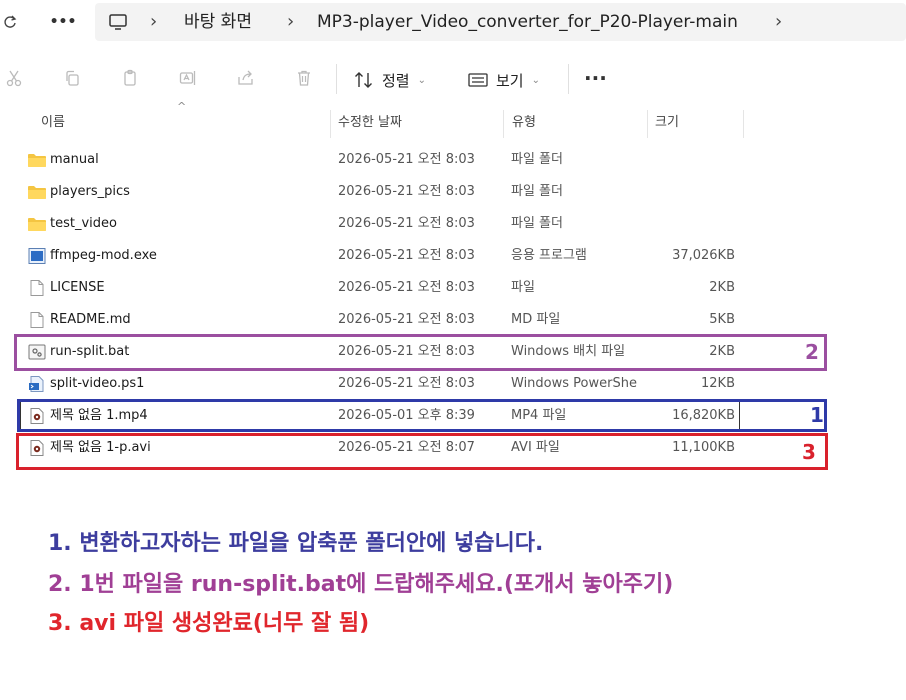  I want to click on file-row: README.md 2026-05-21 오전 8:03 MD 파일 5KB, so click(380, 320).